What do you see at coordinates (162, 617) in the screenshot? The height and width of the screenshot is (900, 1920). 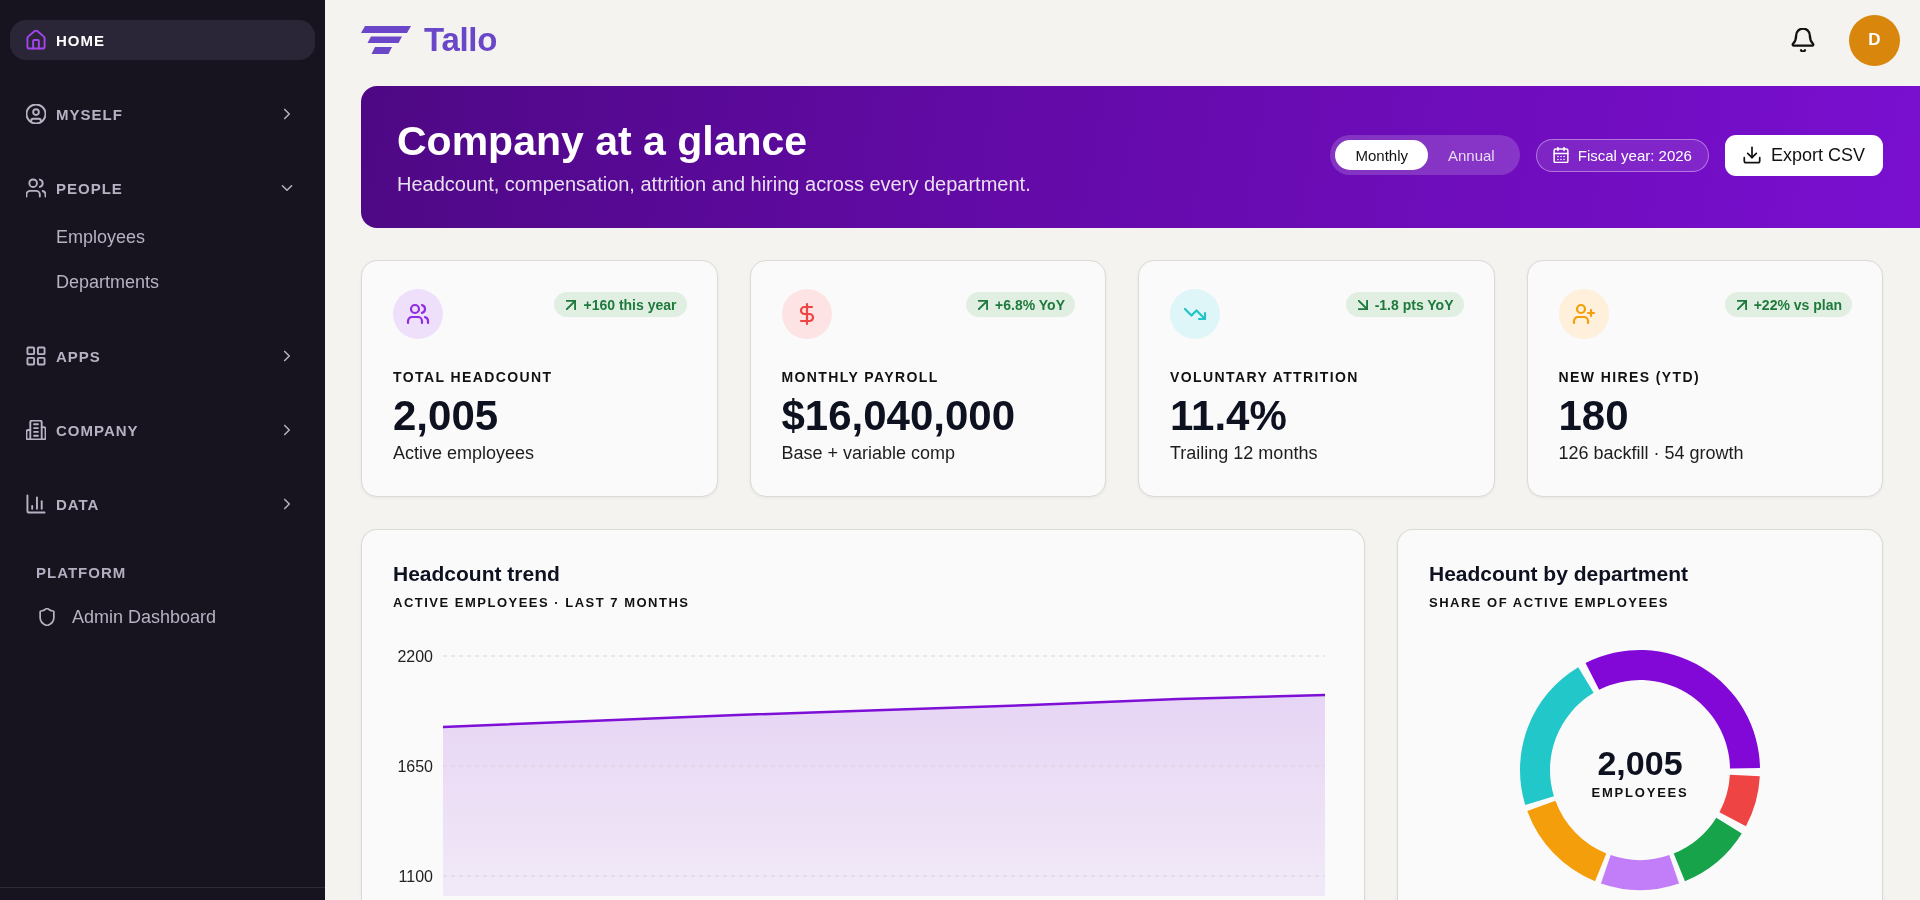 I see `nav-item: Admin Dashboard` at bounding box center [162, 617].